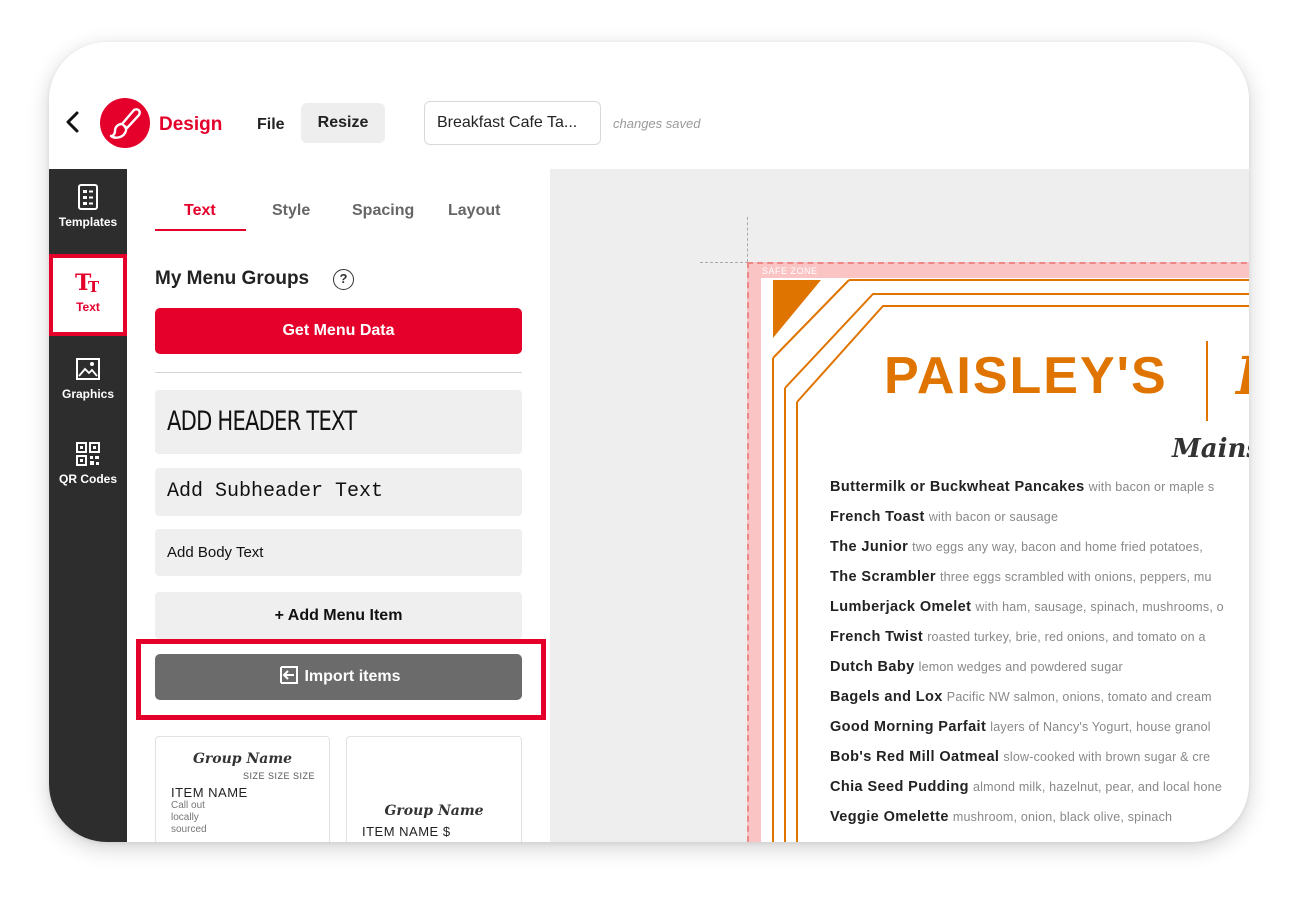  Describe the element at coordinates (790, 271) in the screenshot. I see `safe-zone-label: SAFE ZONE` at that location.